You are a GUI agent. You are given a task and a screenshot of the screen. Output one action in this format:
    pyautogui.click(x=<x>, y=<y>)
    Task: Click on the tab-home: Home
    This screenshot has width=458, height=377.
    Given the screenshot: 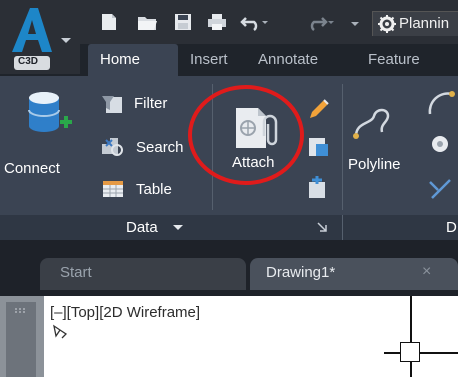 What is the action you would take?
    pyautogui.click(x=133, y=60)
    